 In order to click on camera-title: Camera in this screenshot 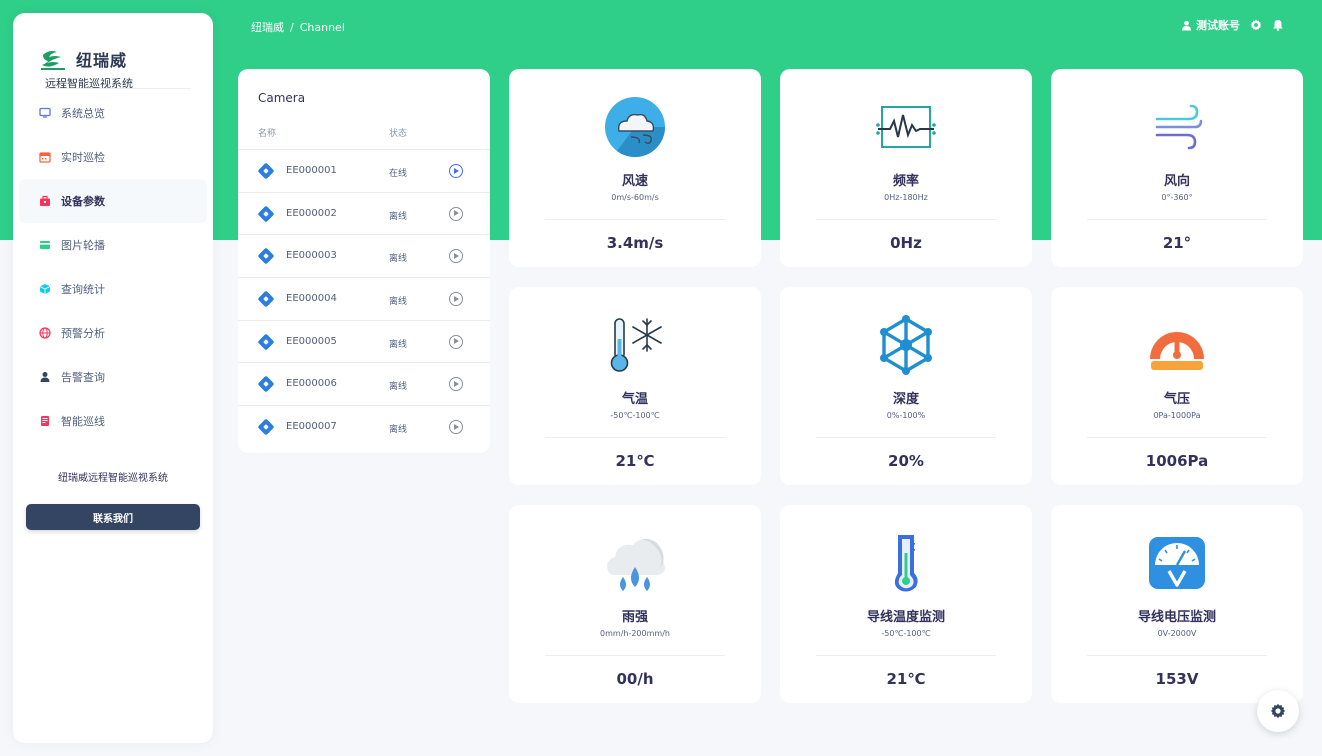, I will do `click(282, 98)`.